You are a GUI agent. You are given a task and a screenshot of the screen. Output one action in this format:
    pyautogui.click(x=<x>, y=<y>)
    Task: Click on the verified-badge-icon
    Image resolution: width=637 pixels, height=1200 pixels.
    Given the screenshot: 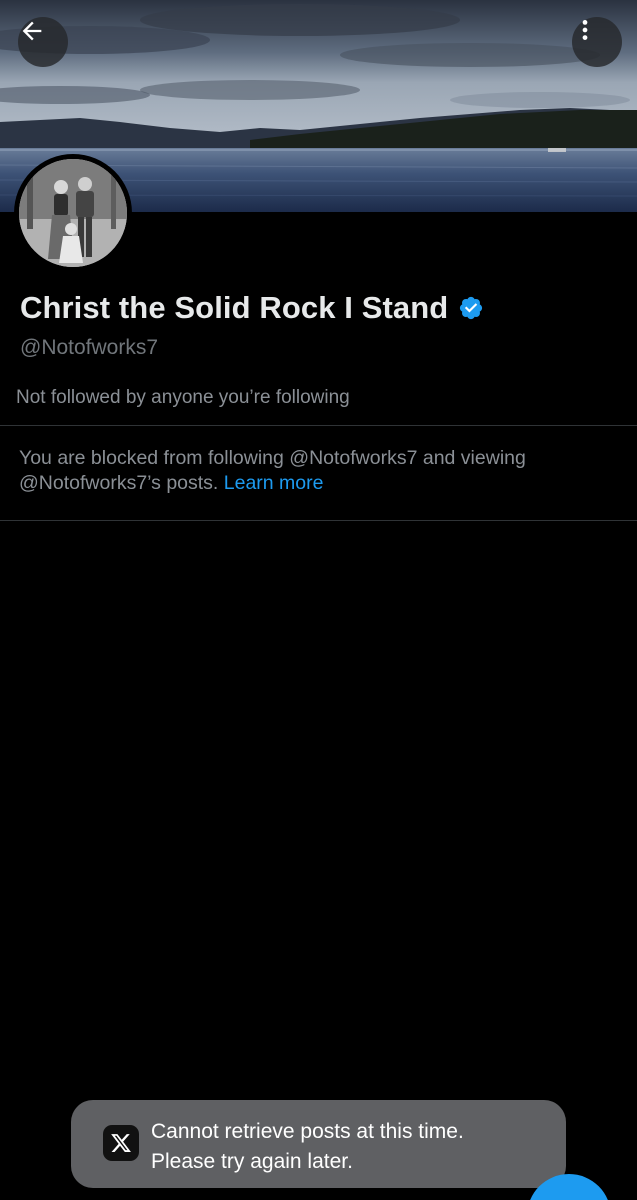 What is the action you would take?
    pyautogui.click(x=471, y=308)
    